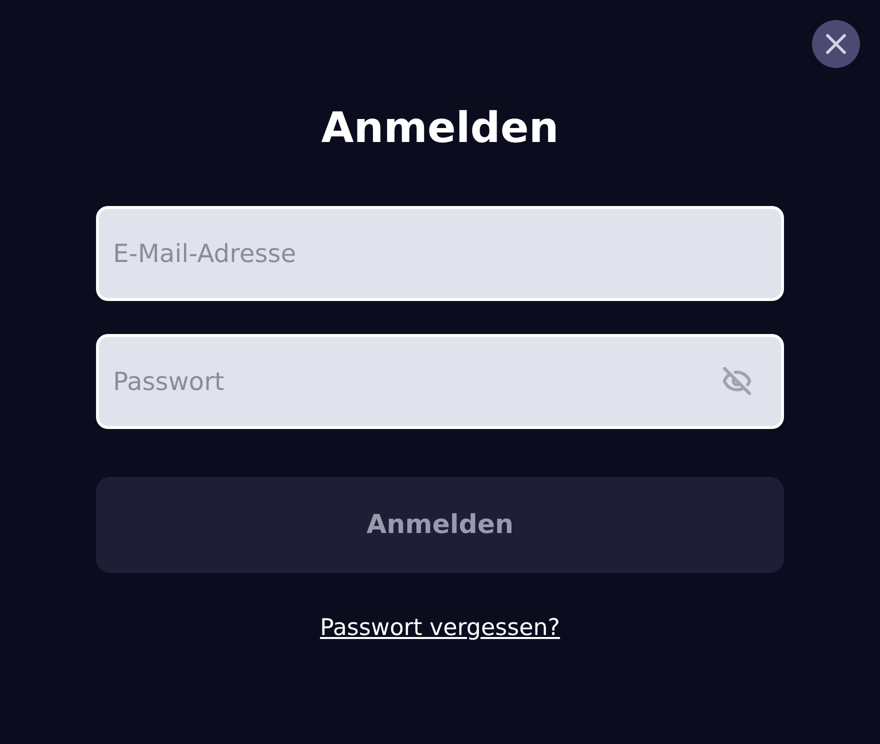 The image size is (880, 744). Describe the element at coordinates (836, 44) in the screenshot. I see `close-button` at that location.